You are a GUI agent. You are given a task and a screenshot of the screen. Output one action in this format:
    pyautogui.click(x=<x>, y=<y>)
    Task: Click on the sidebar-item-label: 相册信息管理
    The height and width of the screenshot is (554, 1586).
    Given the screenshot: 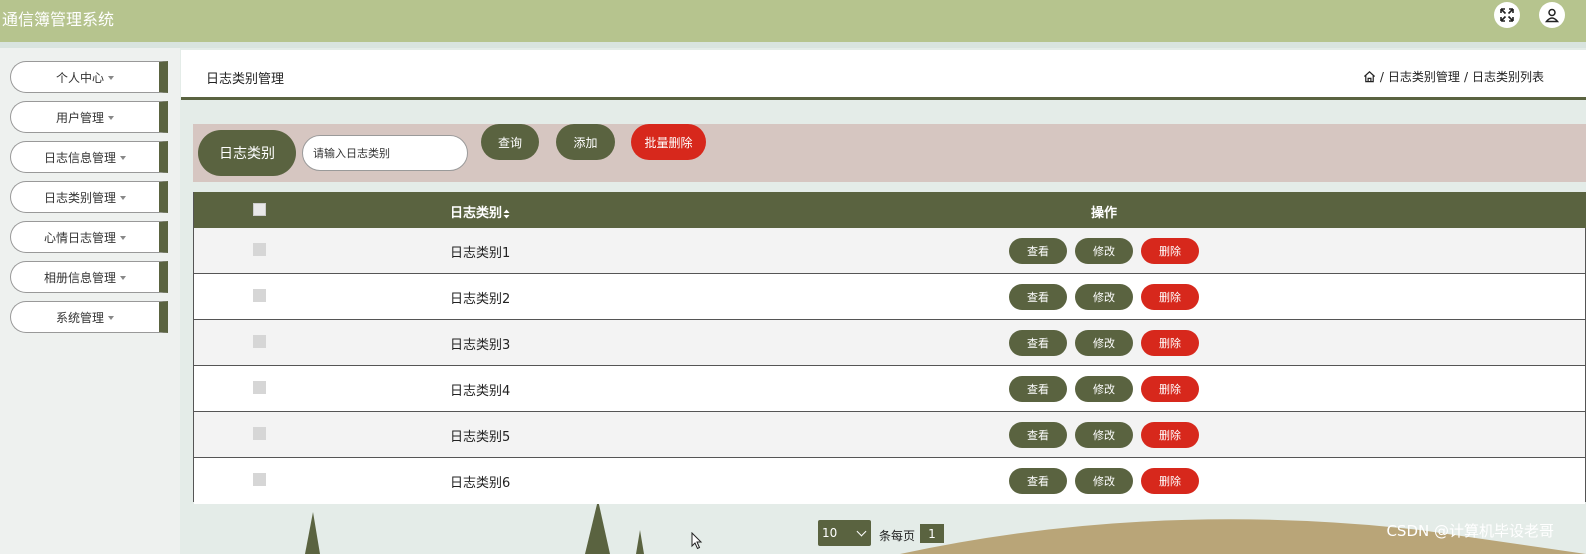 What is the action you would take?
    pyautogui.click(x=79, y=277)
    